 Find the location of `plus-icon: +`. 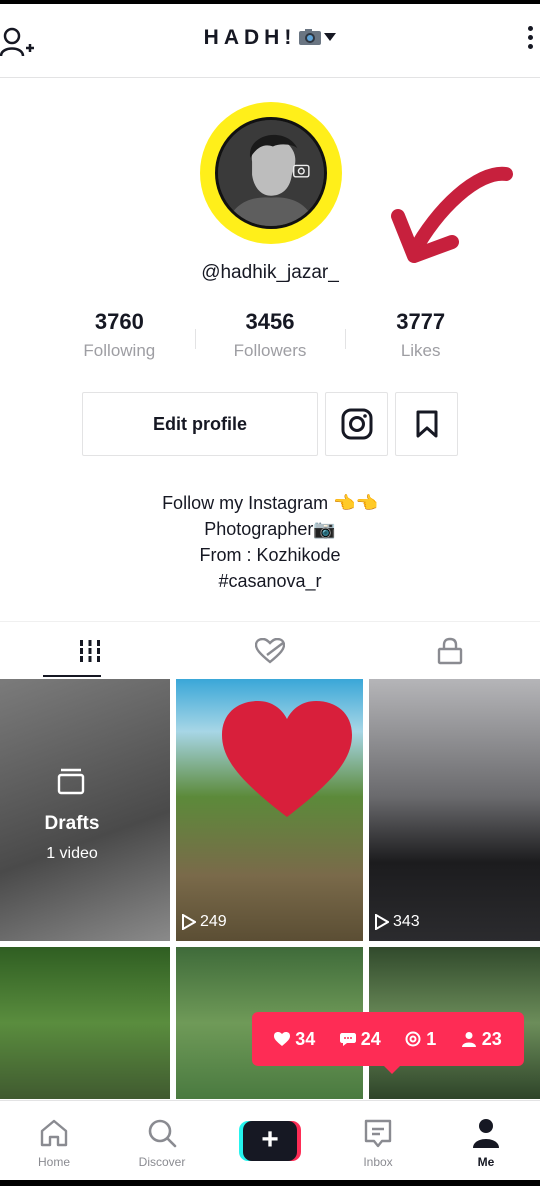

plus-icon: + is located at coordinates (270, 1141).